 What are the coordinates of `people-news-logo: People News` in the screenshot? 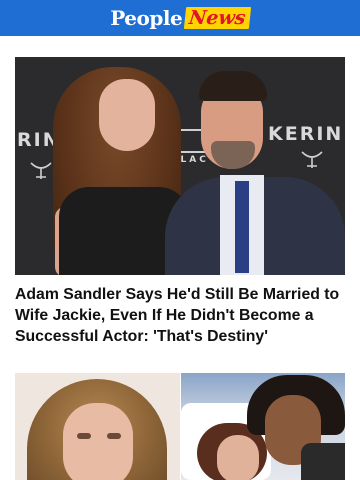 It's located at (180, 18).